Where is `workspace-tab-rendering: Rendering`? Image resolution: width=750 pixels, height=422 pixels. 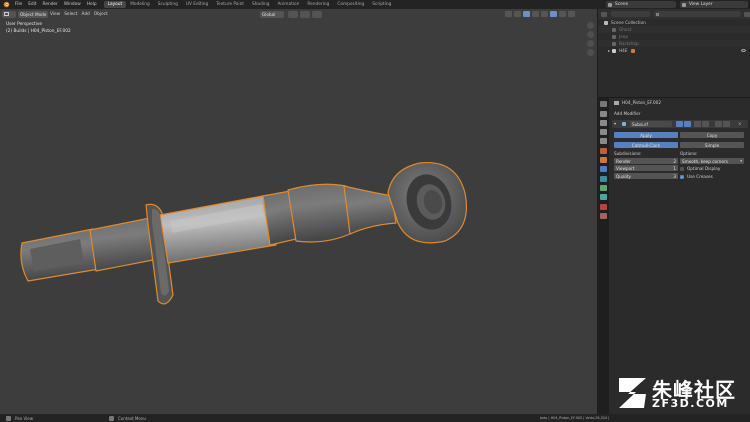
workspace-tab-rendering: Rendering is located at coordinates (318, 4).